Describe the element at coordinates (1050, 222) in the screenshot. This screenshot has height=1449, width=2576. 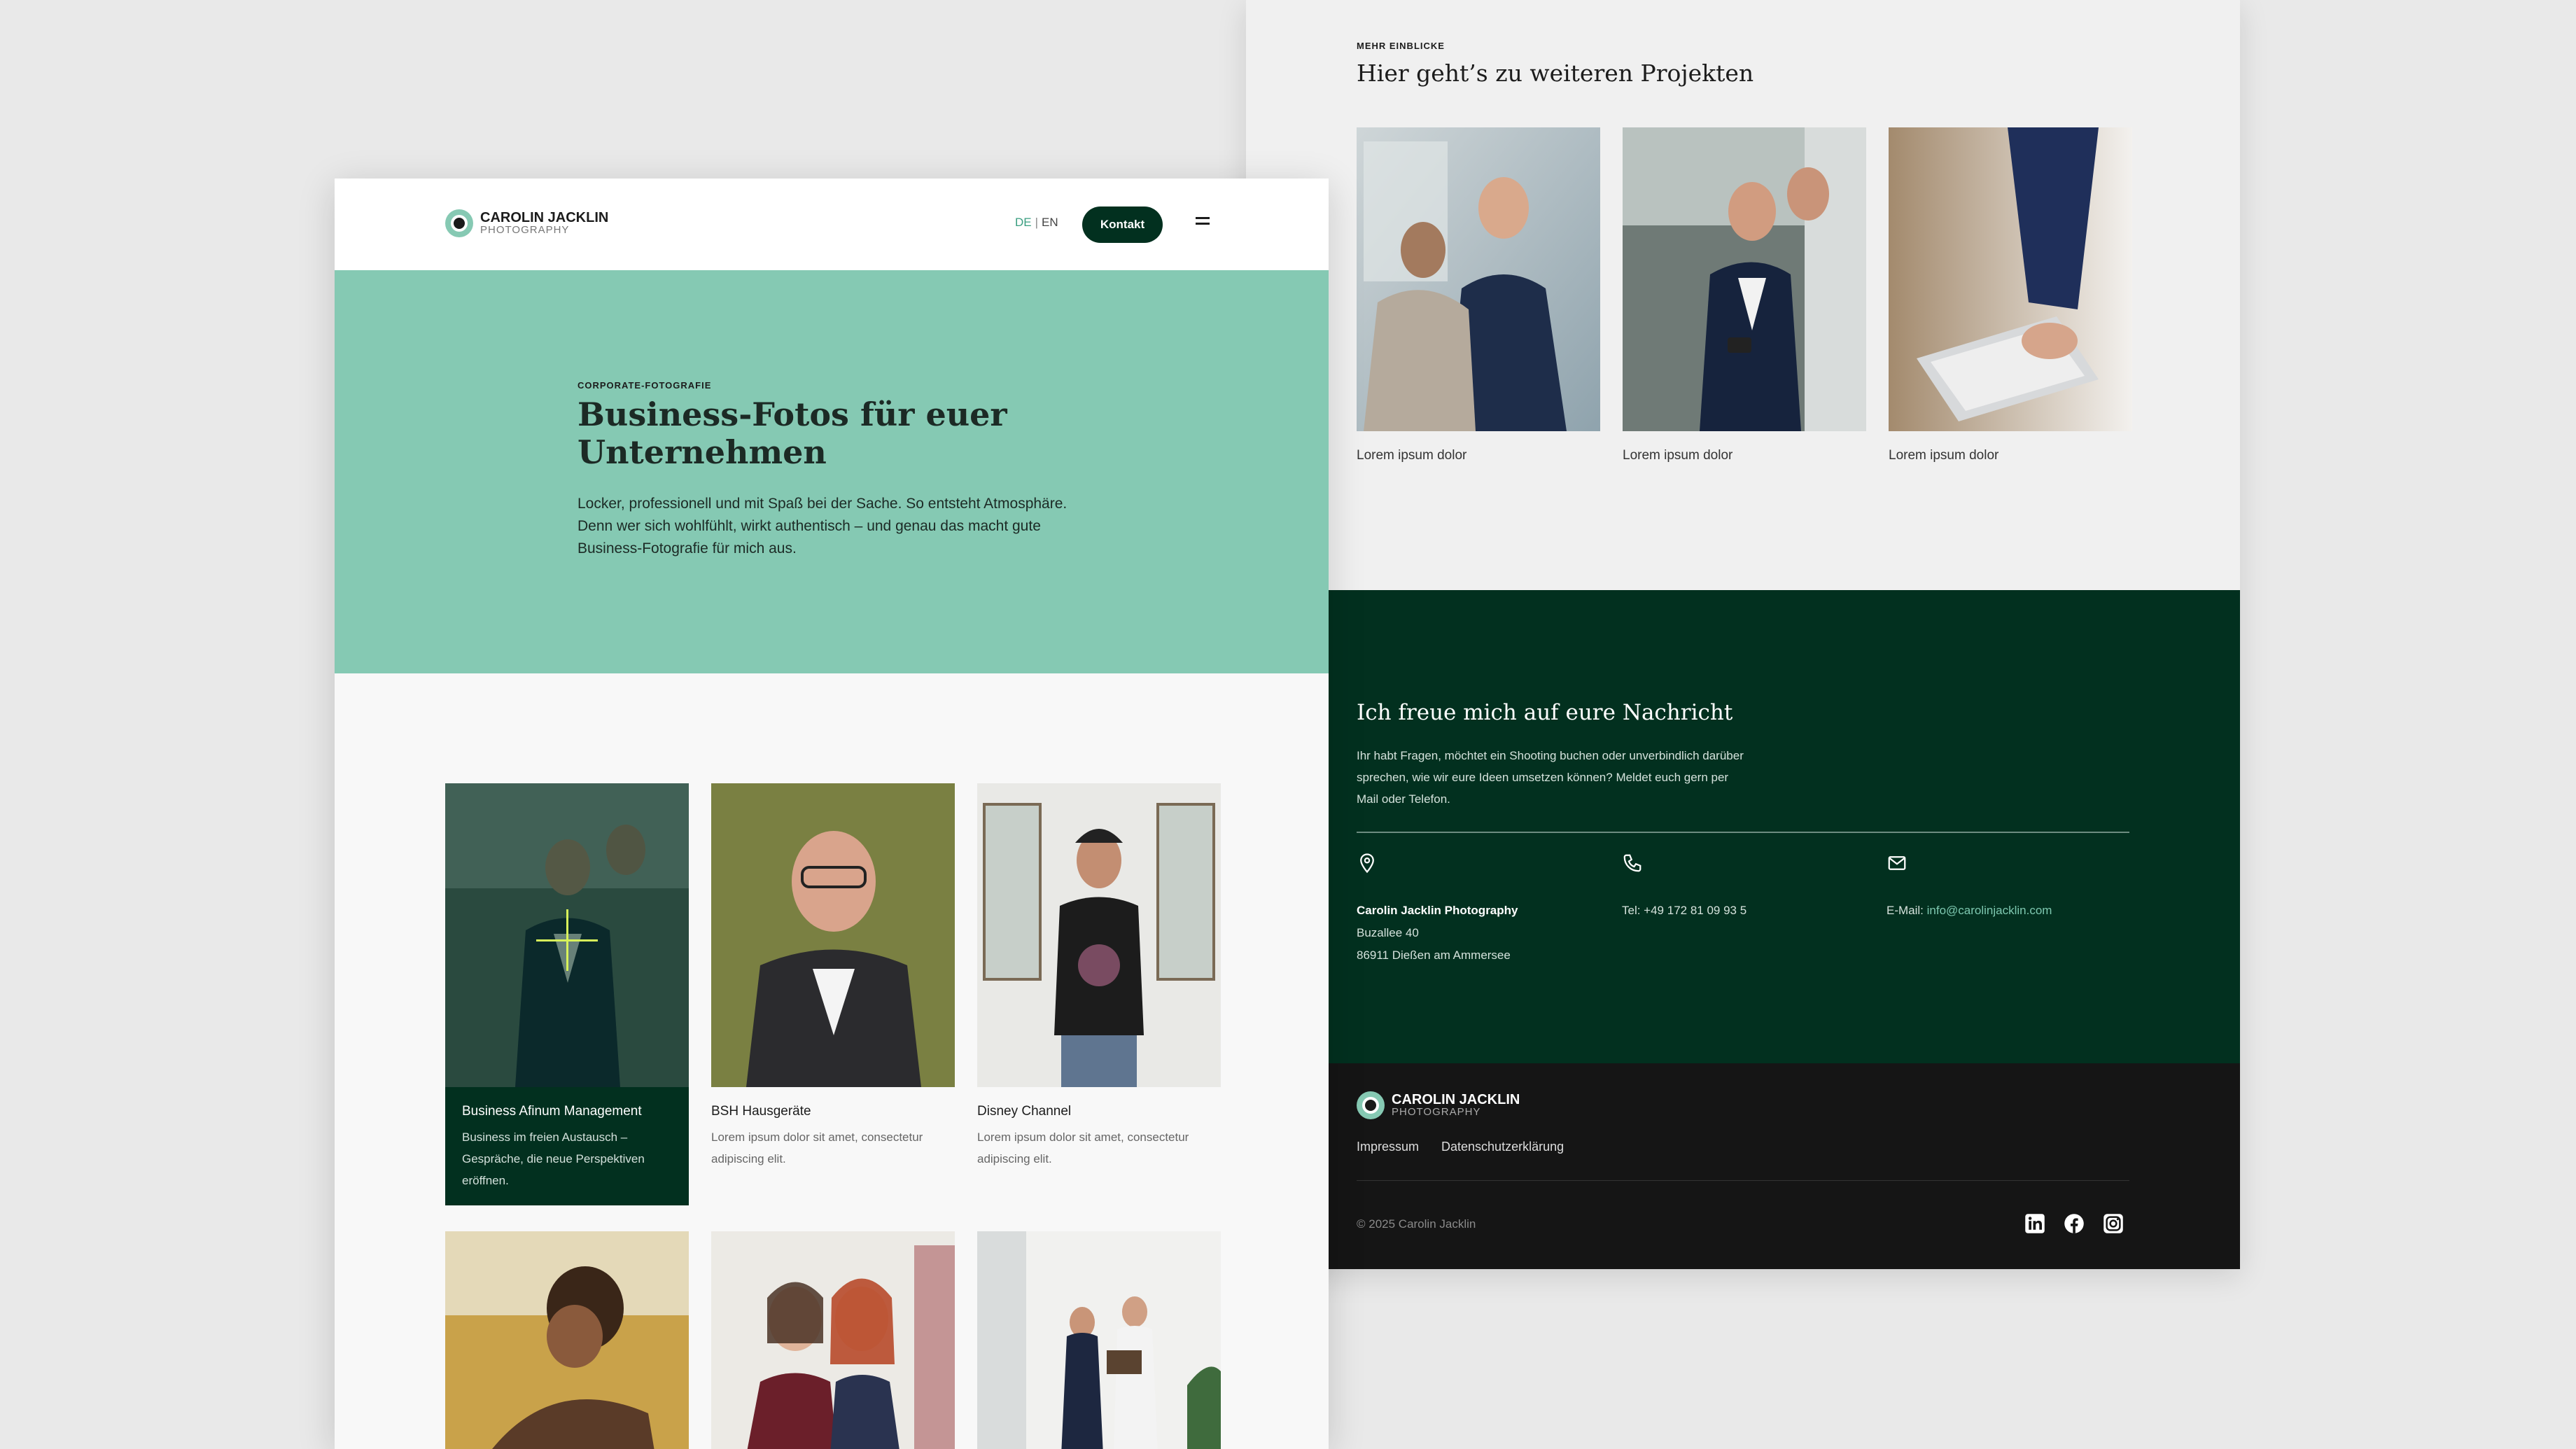
I see `lang-en: EN` at that location.